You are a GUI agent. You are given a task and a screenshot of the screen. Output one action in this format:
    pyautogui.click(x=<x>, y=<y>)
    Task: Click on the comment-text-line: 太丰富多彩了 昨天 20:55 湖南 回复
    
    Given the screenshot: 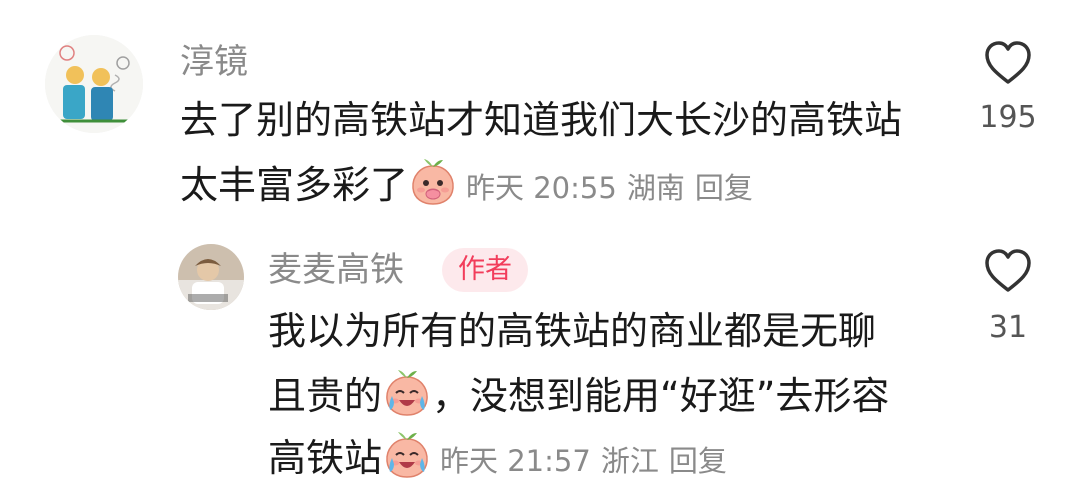 What is the action you would take?
    pyautogui.click(x=471, y=185)
    